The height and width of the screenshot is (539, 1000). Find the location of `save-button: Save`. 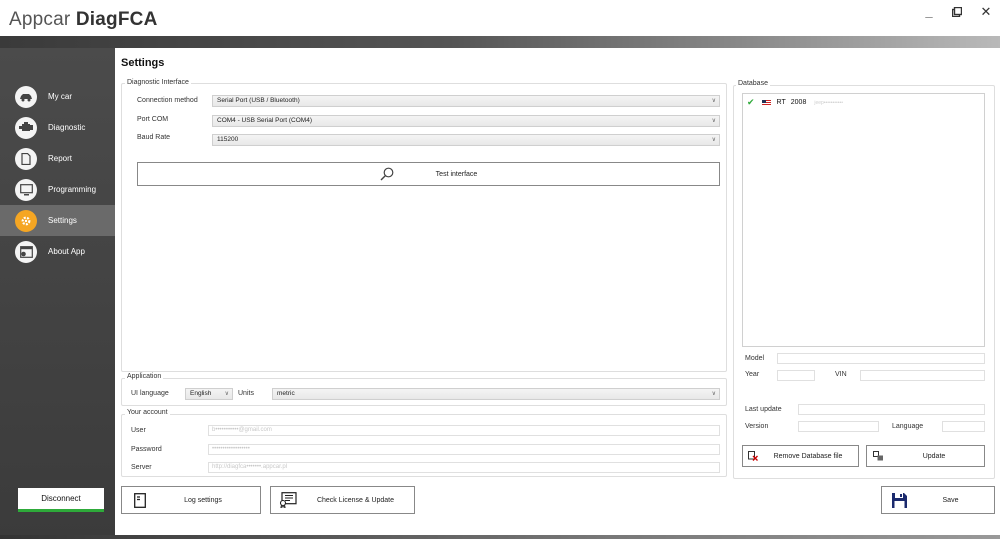

save-button: Save is located at coordinates (938, 500).